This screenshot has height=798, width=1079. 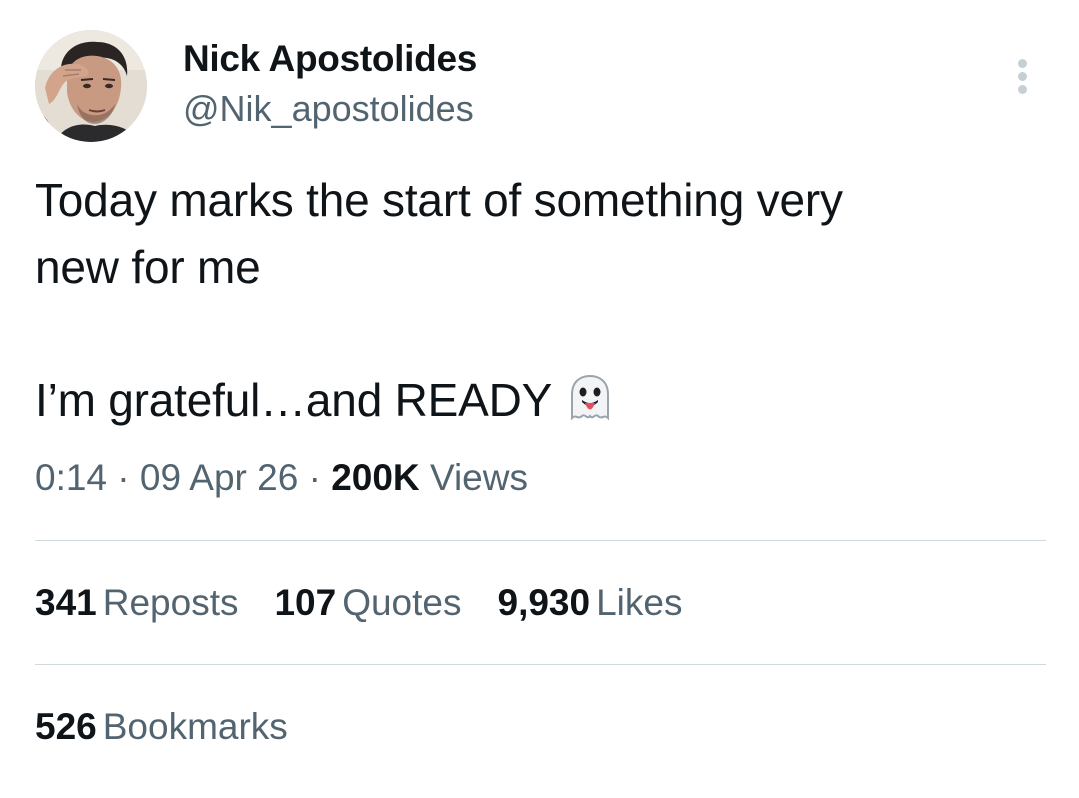 I want to click on reposts-count: 341, so click(x=66, y=602).